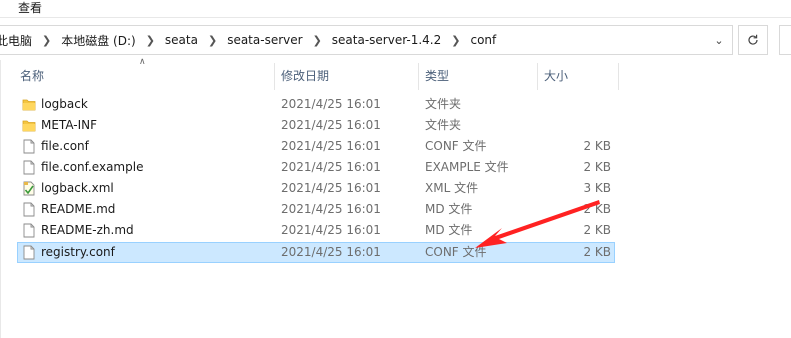  I want to click on column-header-size: 大小, so click(553, 76).